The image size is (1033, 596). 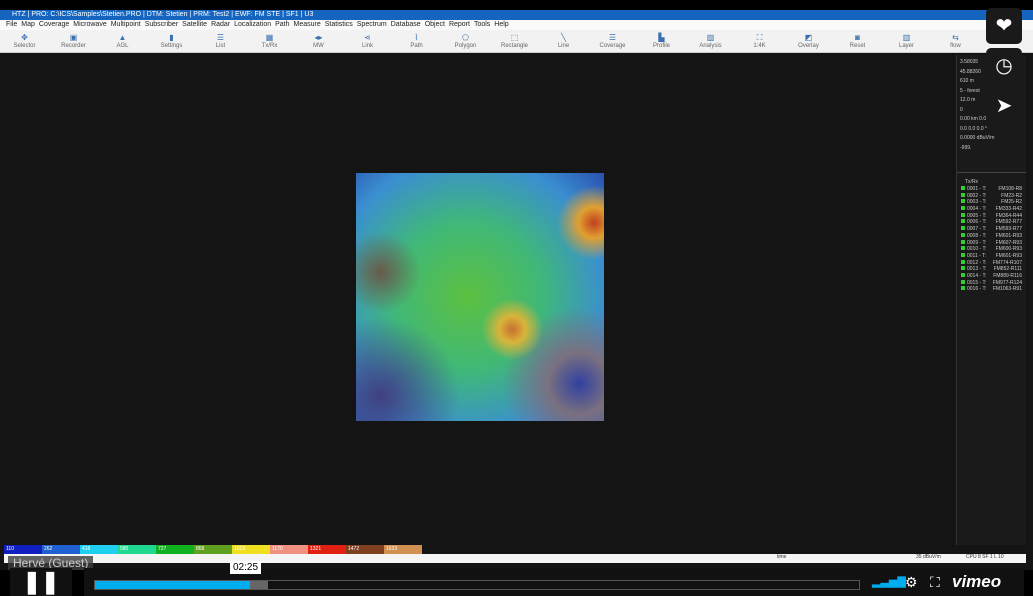 I want to click on color-legend: 110 262 418 580 727 868 1019 1170 1321 1472 1623, so click(x=213, y=549).